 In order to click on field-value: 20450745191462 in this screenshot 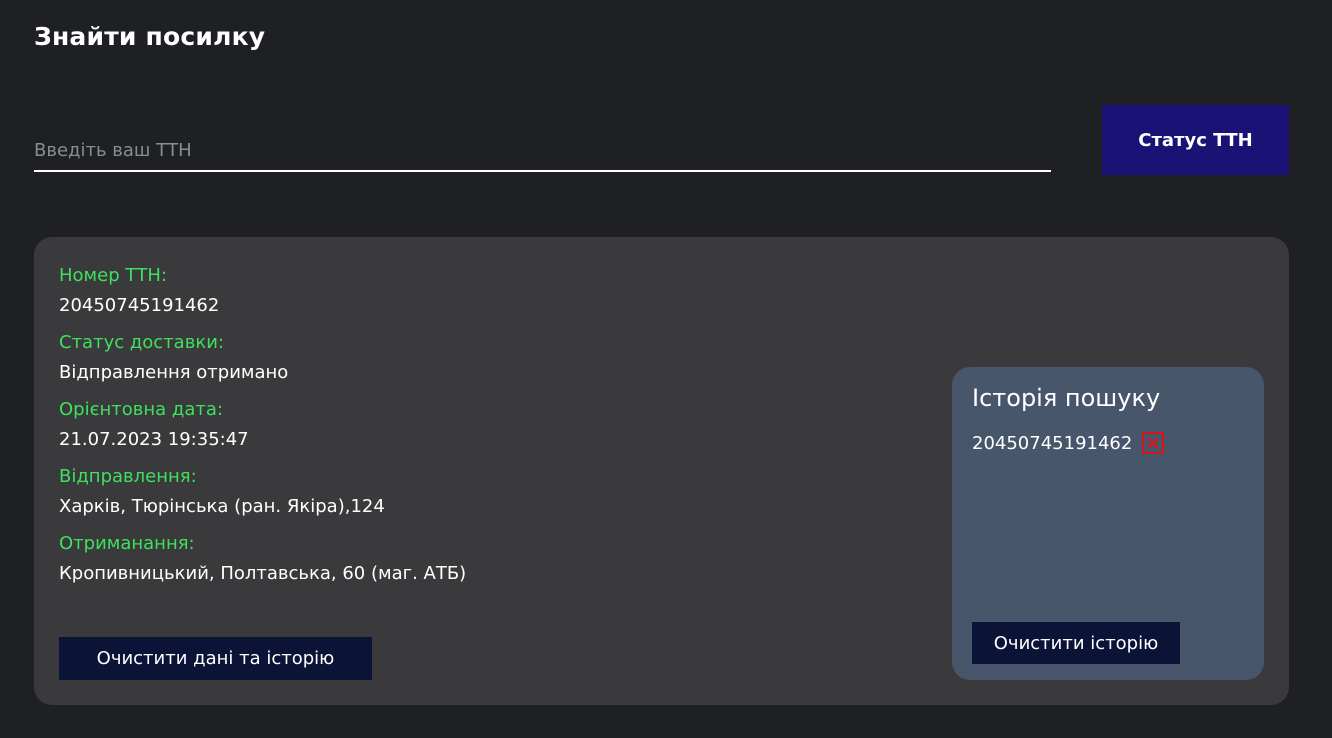, I will do `click(139, 305)`.